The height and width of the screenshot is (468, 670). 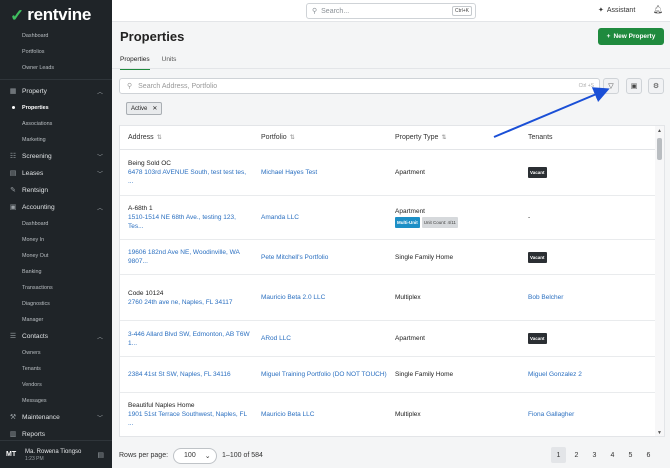 I want to click on filter-button: ▽, so click(x=611, y=86).